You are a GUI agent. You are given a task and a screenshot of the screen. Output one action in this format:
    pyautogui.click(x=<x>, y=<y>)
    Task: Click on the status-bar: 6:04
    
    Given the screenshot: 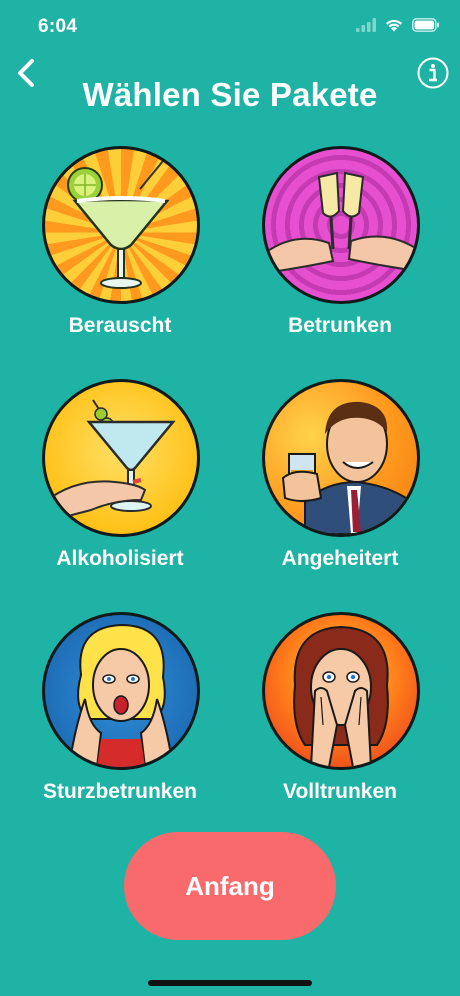 What is the action you would take?
    pyautogui.click(x=230, y=28)
    